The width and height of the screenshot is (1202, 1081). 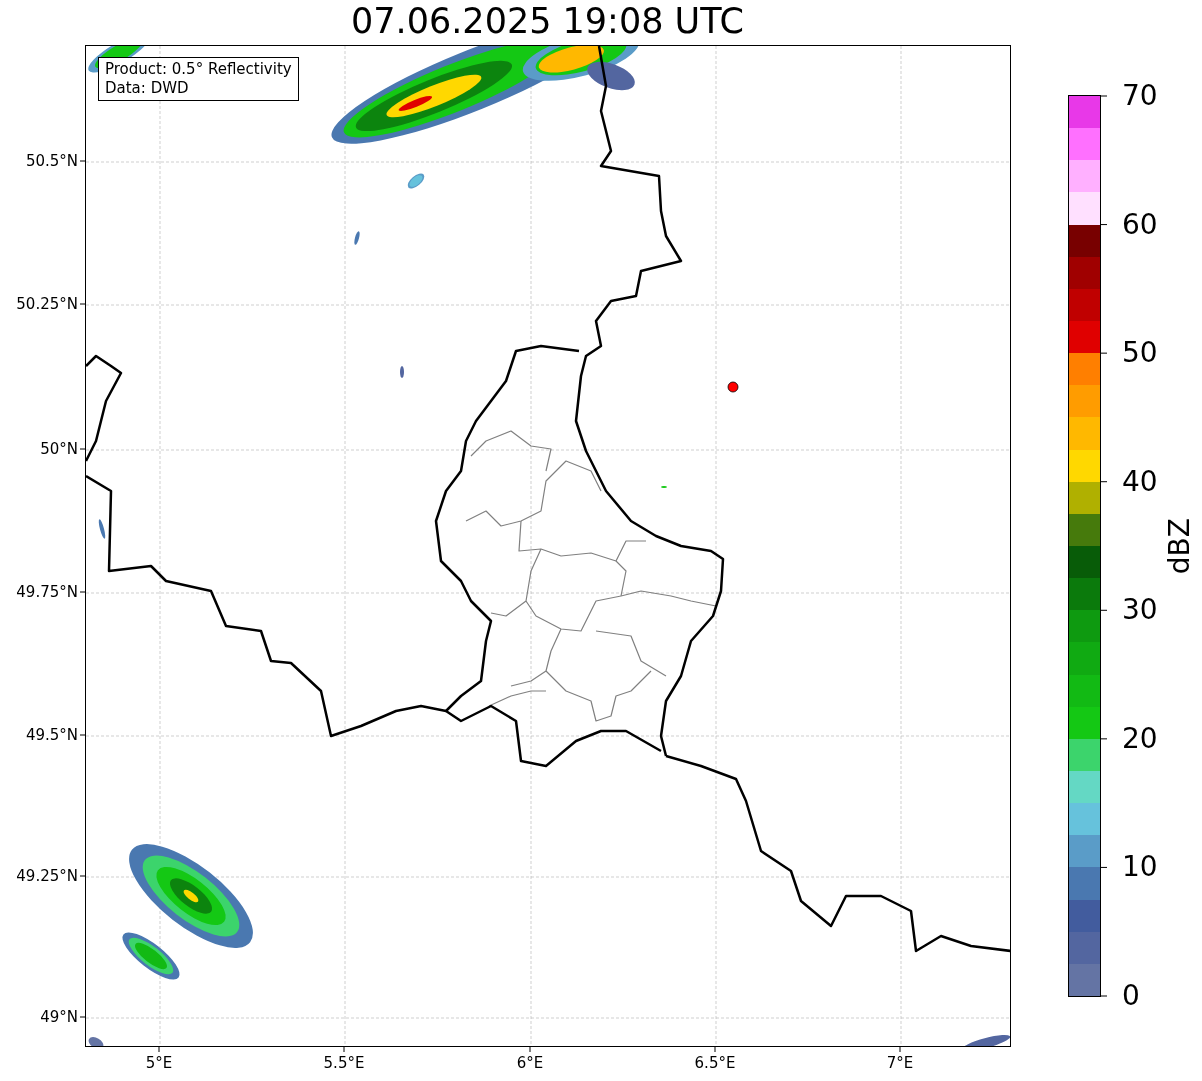 I want to click on axis-label: 49°N, so click(x=59, y=1017).